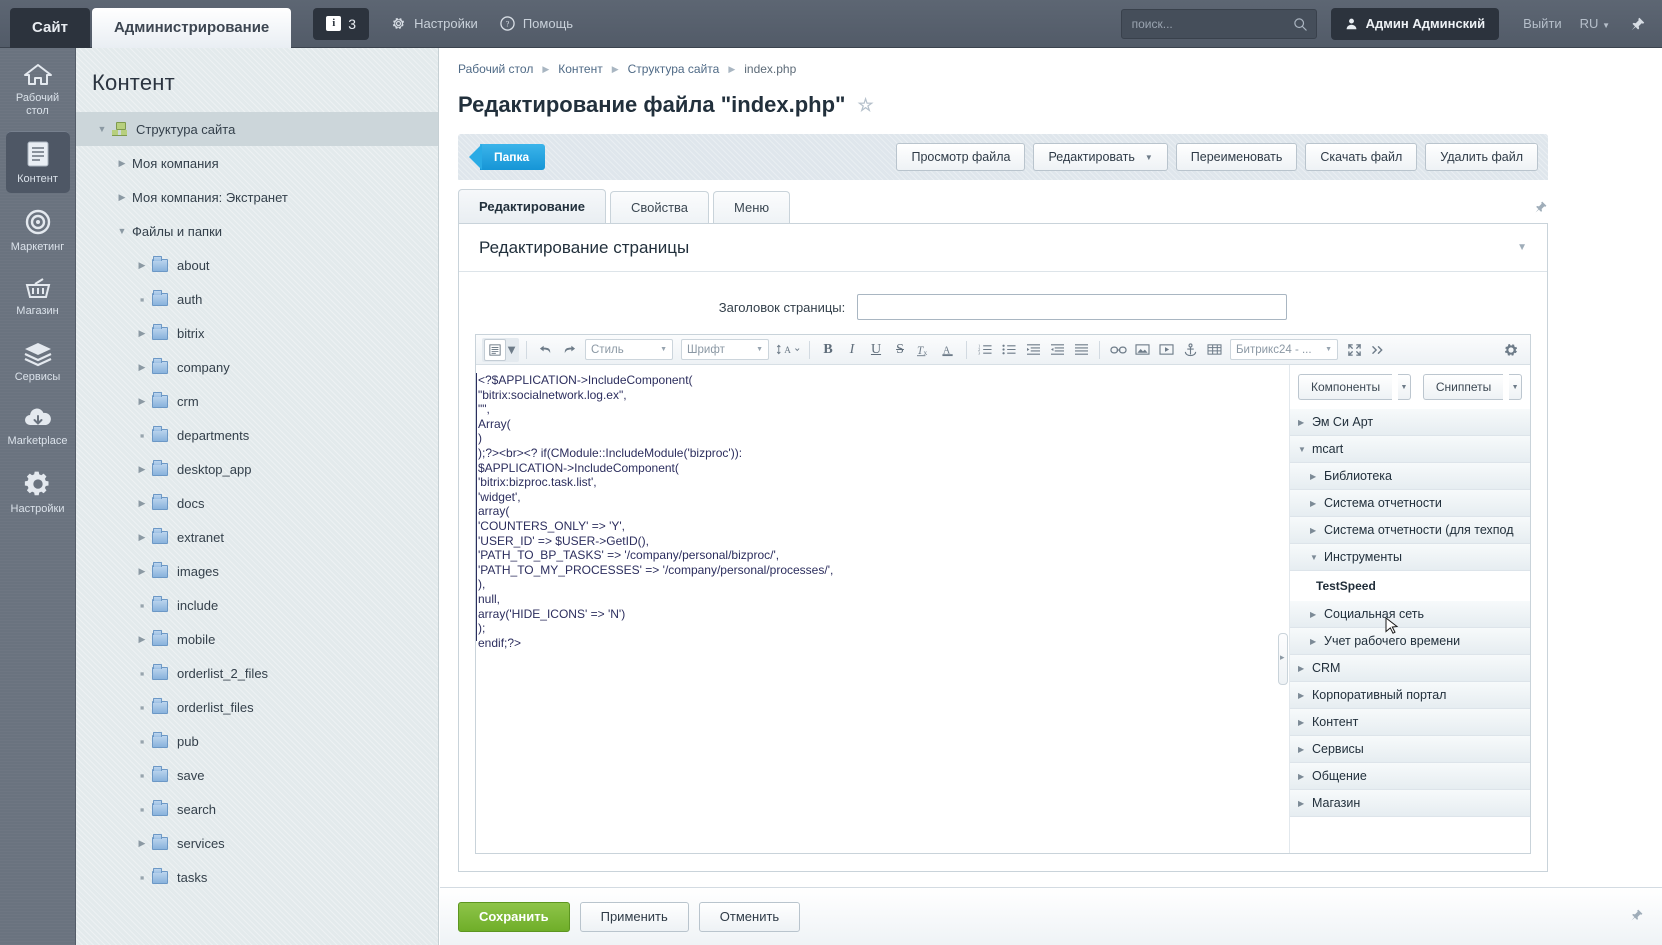 The height and width of the screenshot is (945, 1662). Describe the element at coordinates (38, 361) in the screenshot. I see `rail-item-services: Сервисы` at that location.